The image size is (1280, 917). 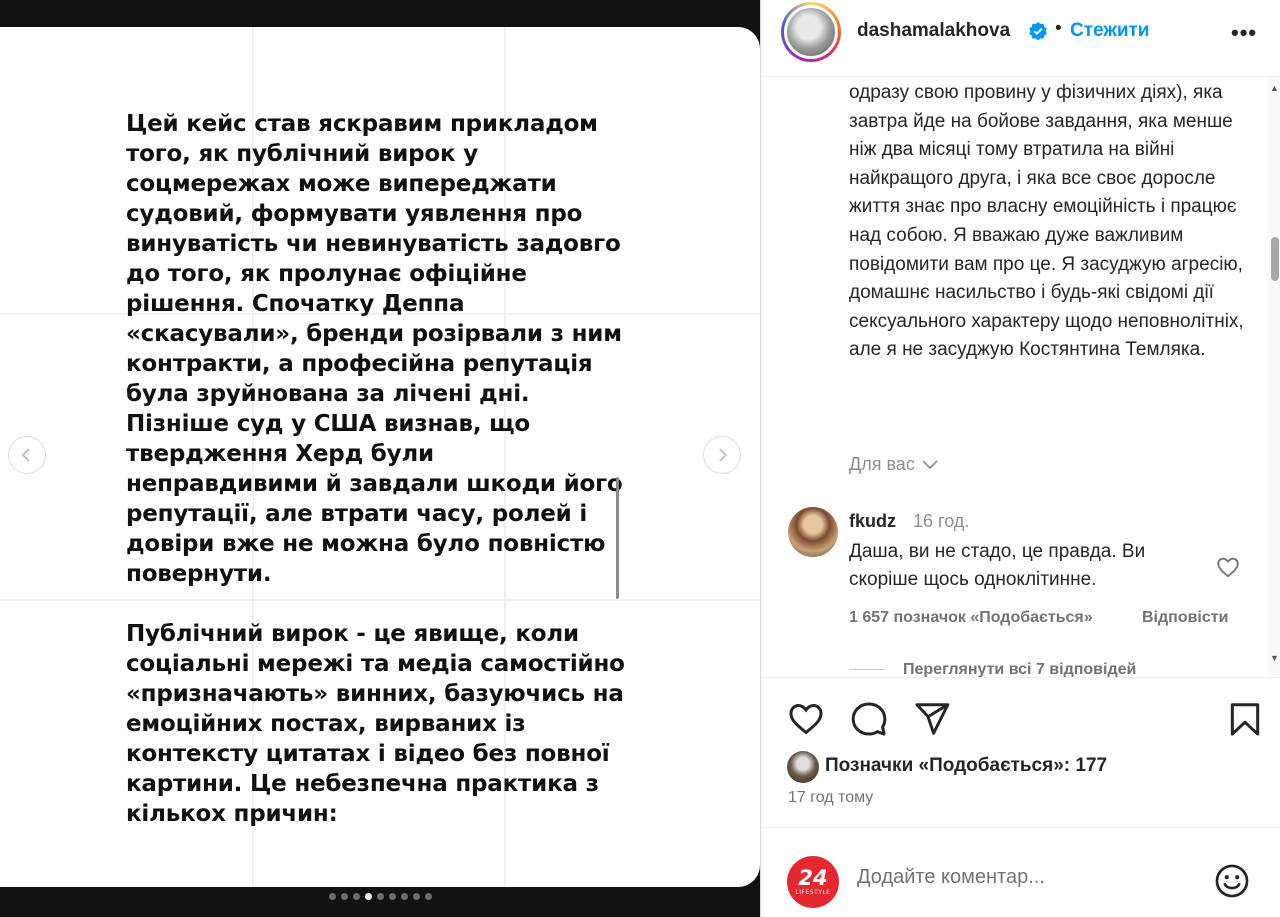 What do you see at coordinates (966, 766) in the screenshot?
I see `likes-summary: Позначки «Подобається»: 177` at bounding box center [966, 766].